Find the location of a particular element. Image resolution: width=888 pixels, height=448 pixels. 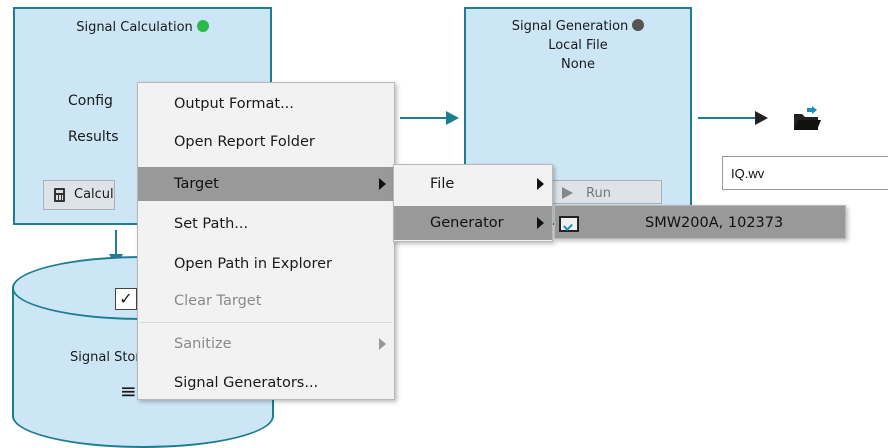

menu-item-sanitize: Sanitize is located at coordinates (266, 344).